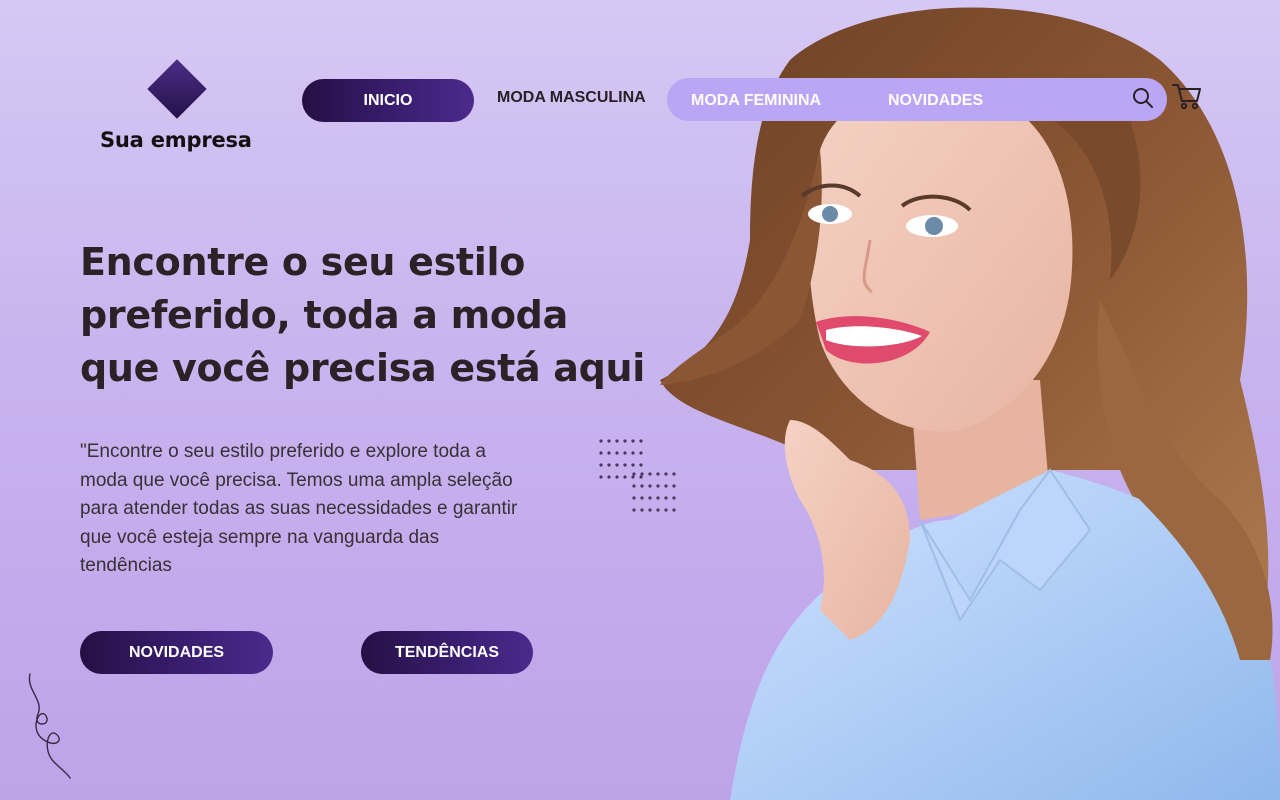 This screenshot has height=800, width=1280. I want to click on cart-icon, so click(1187, 96).